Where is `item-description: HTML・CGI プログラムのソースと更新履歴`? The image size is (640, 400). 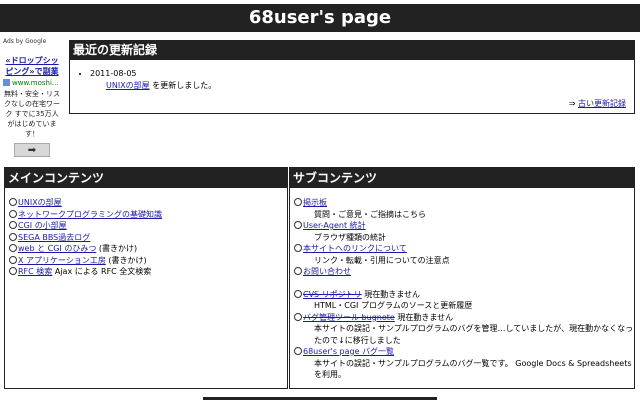 item-description: HTML・CGI プログラムのソースと更新履歴 is located at coordinates (393, 305).